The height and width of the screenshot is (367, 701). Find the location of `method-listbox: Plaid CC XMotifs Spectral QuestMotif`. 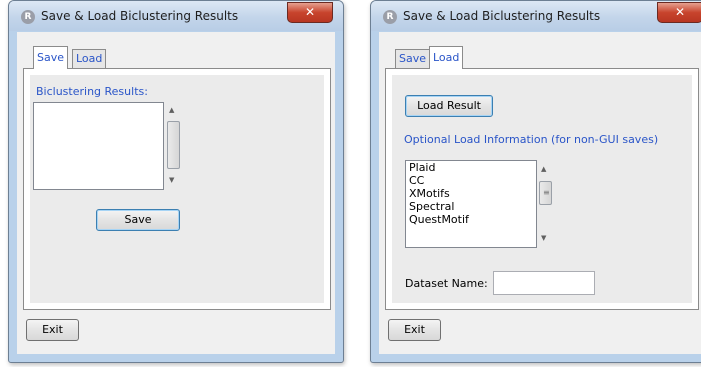

method-listbox: Plaid CC XMotifs Spectral QuestMotif is located at coordinates (471, 204).